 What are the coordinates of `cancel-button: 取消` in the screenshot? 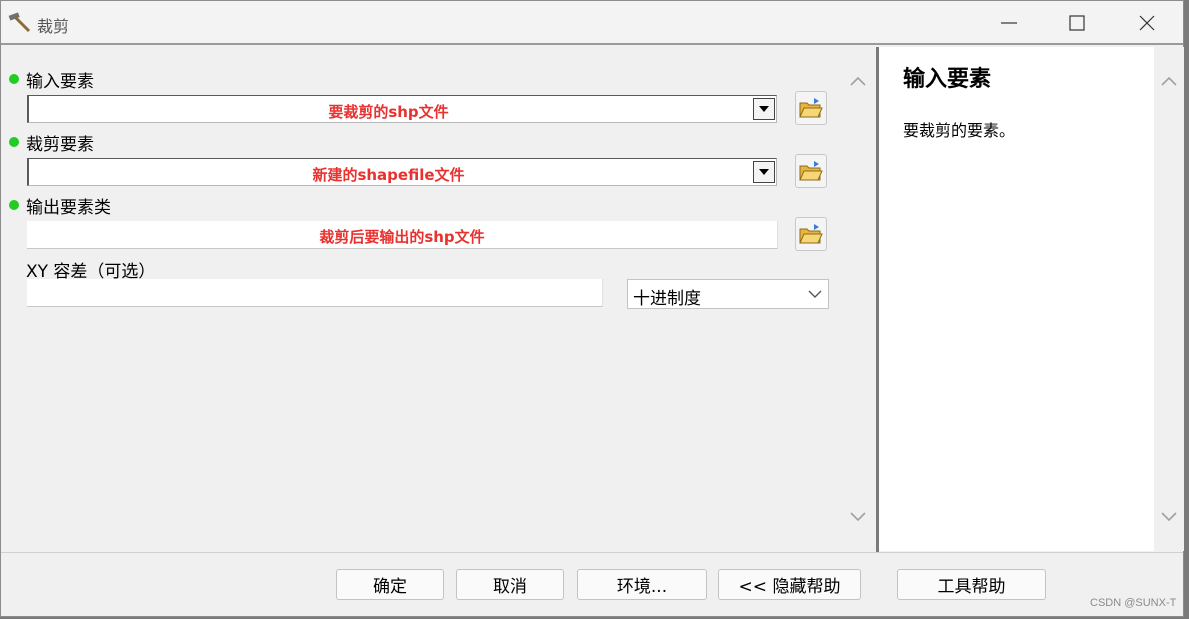 It's located at (510, 584).